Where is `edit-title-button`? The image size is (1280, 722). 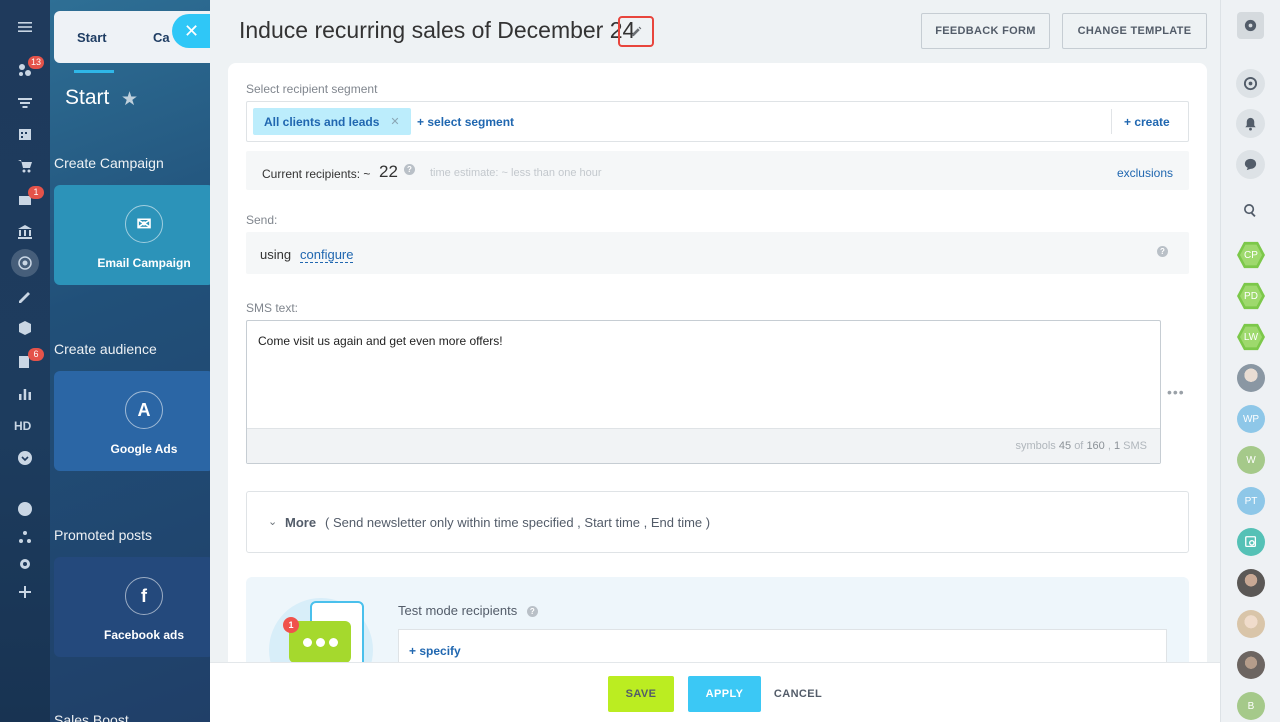 edit-title-button is located at coordinates (636, 31).